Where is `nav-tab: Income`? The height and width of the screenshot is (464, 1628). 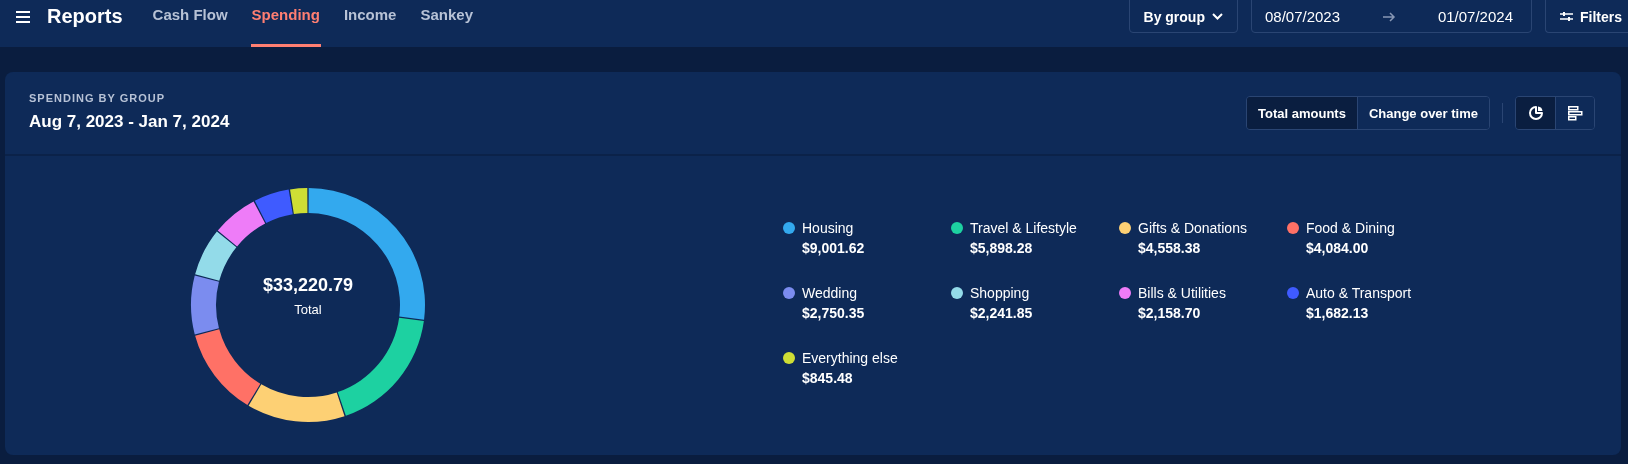 nav-tab: Income is located at coordinates (370, 23).